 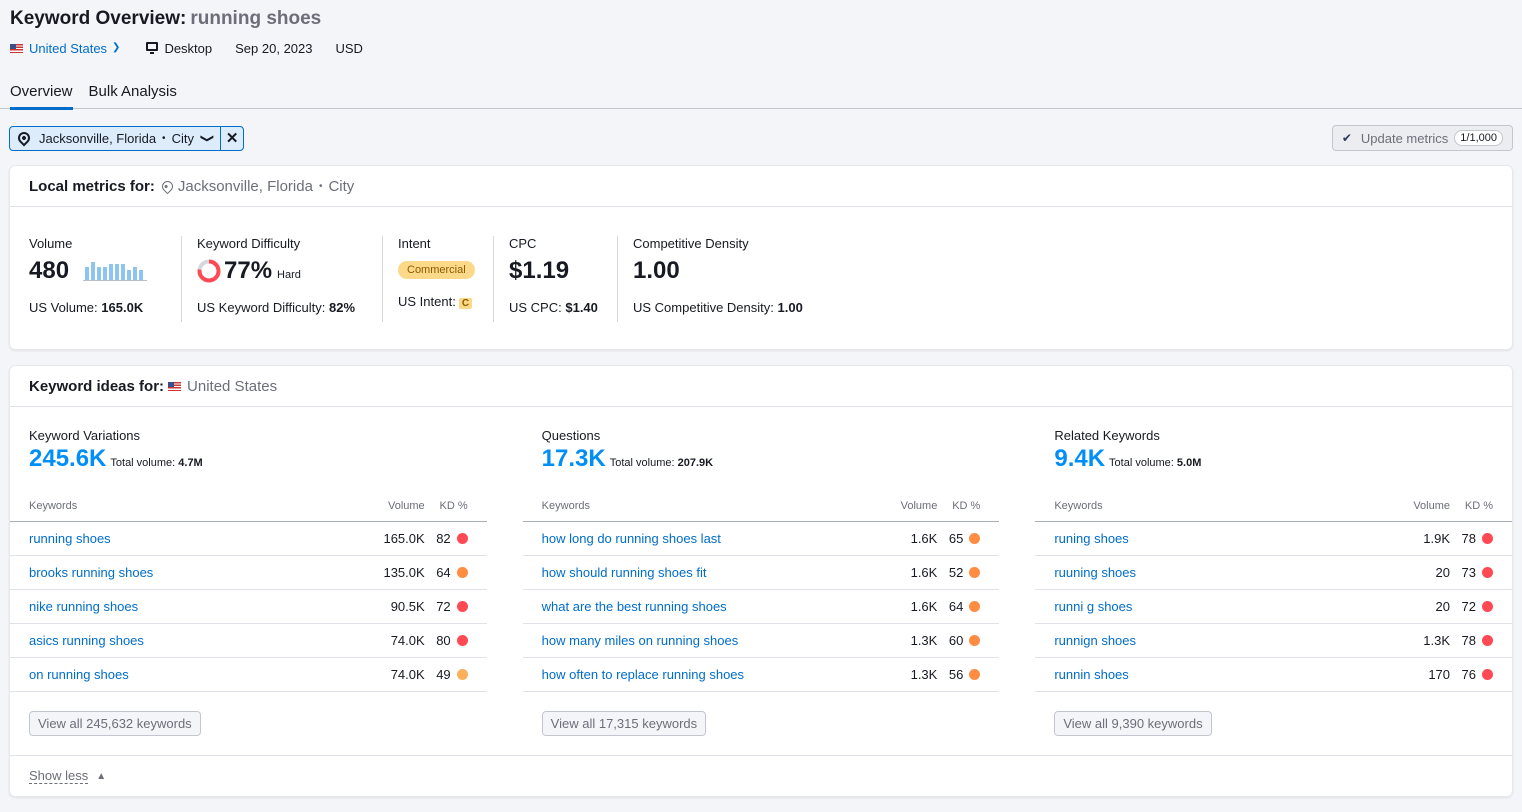 What do you see at coordinates (924, 640) in the screenshot?
I see `keyword-volume: 1.3K` at bounding box center [924, 640].